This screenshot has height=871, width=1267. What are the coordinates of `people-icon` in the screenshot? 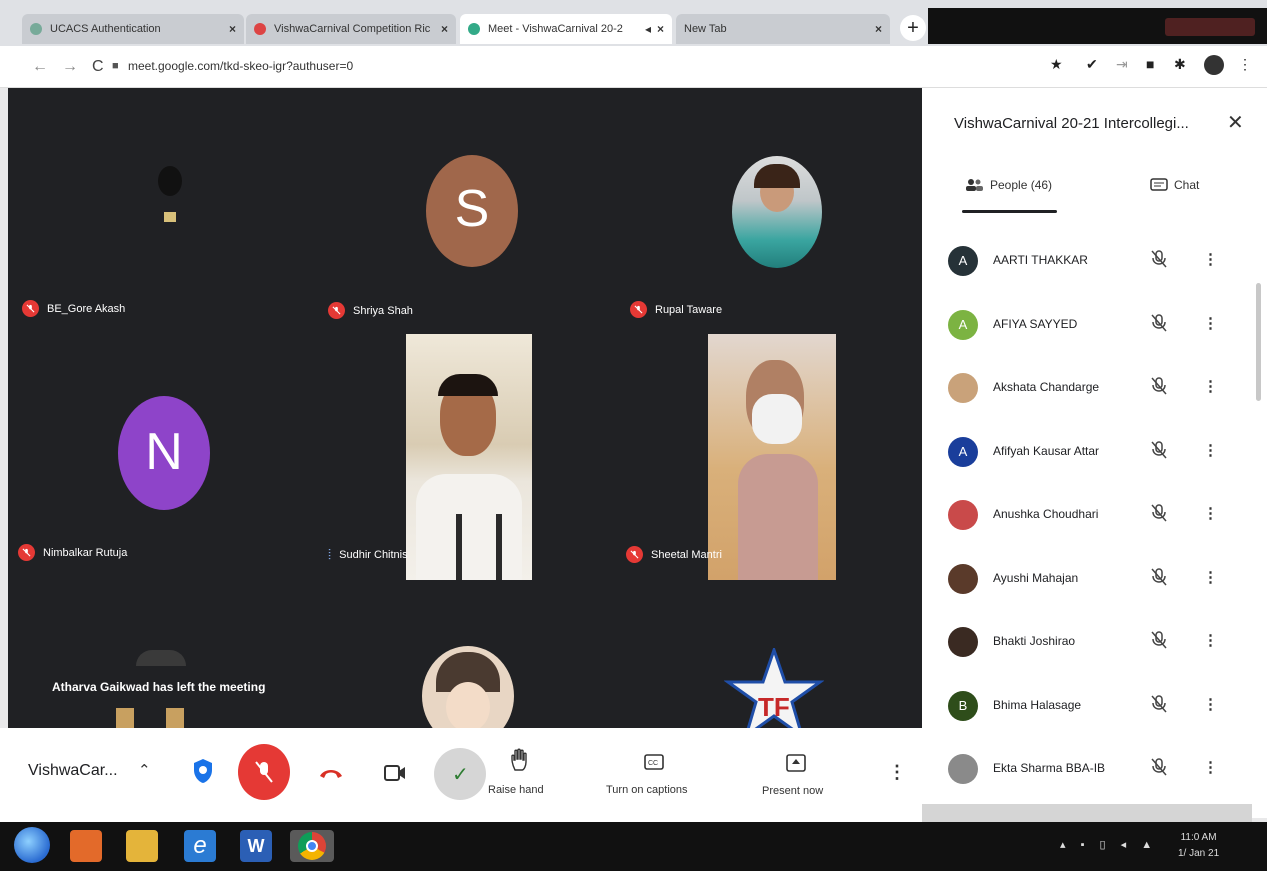 It's located at (974, 185).